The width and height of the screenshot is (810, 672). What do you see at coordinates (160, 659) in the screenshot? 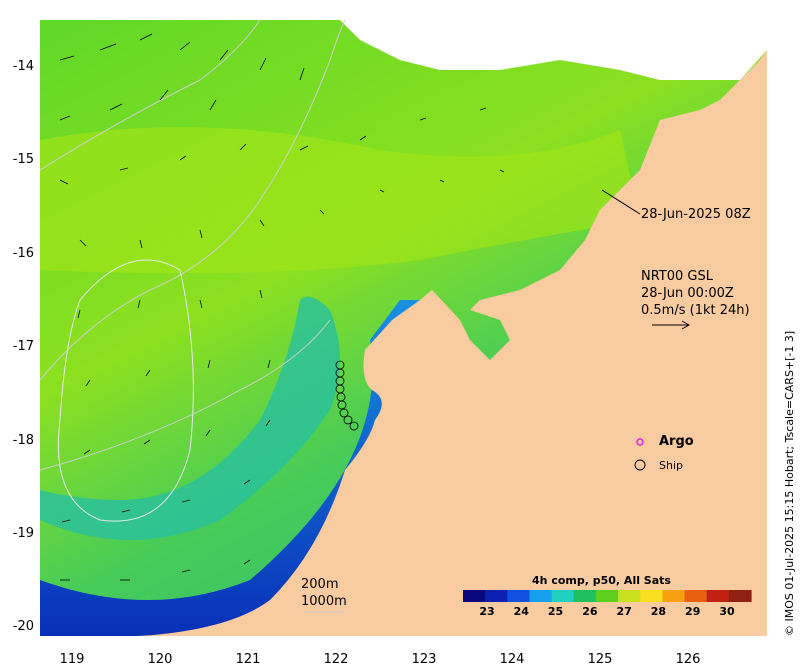
I see `x-tick-label: 120` at bounding box center [160, 659].